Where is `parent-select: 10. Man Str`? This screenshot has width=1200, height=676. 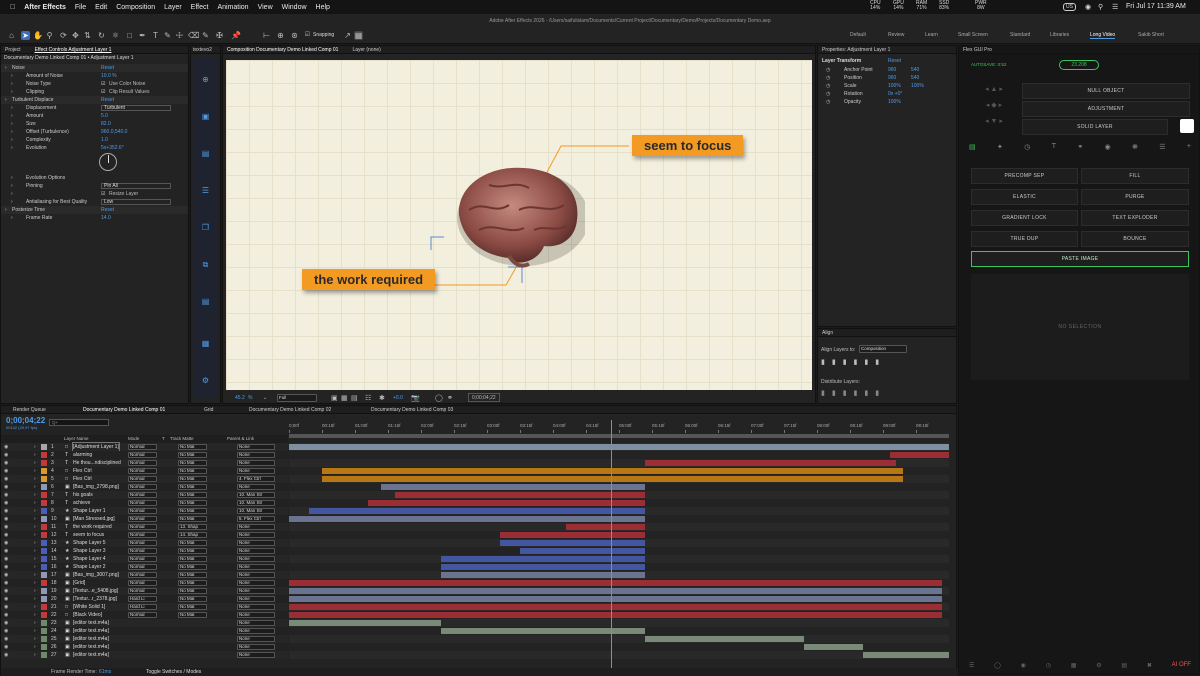 parent-select: 10. Man Str is located at coordinates (256, 495).